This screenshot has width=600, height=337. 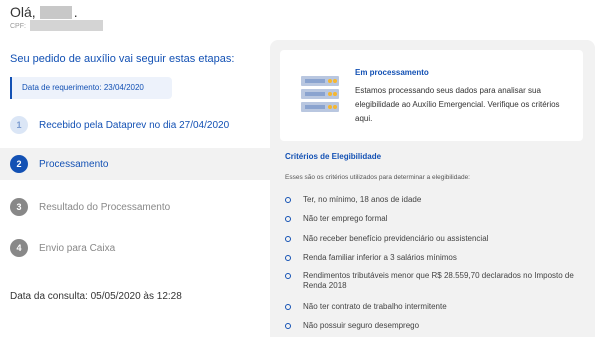 I want to click on cpf-line: CPF:, so click(x=56, y=25).